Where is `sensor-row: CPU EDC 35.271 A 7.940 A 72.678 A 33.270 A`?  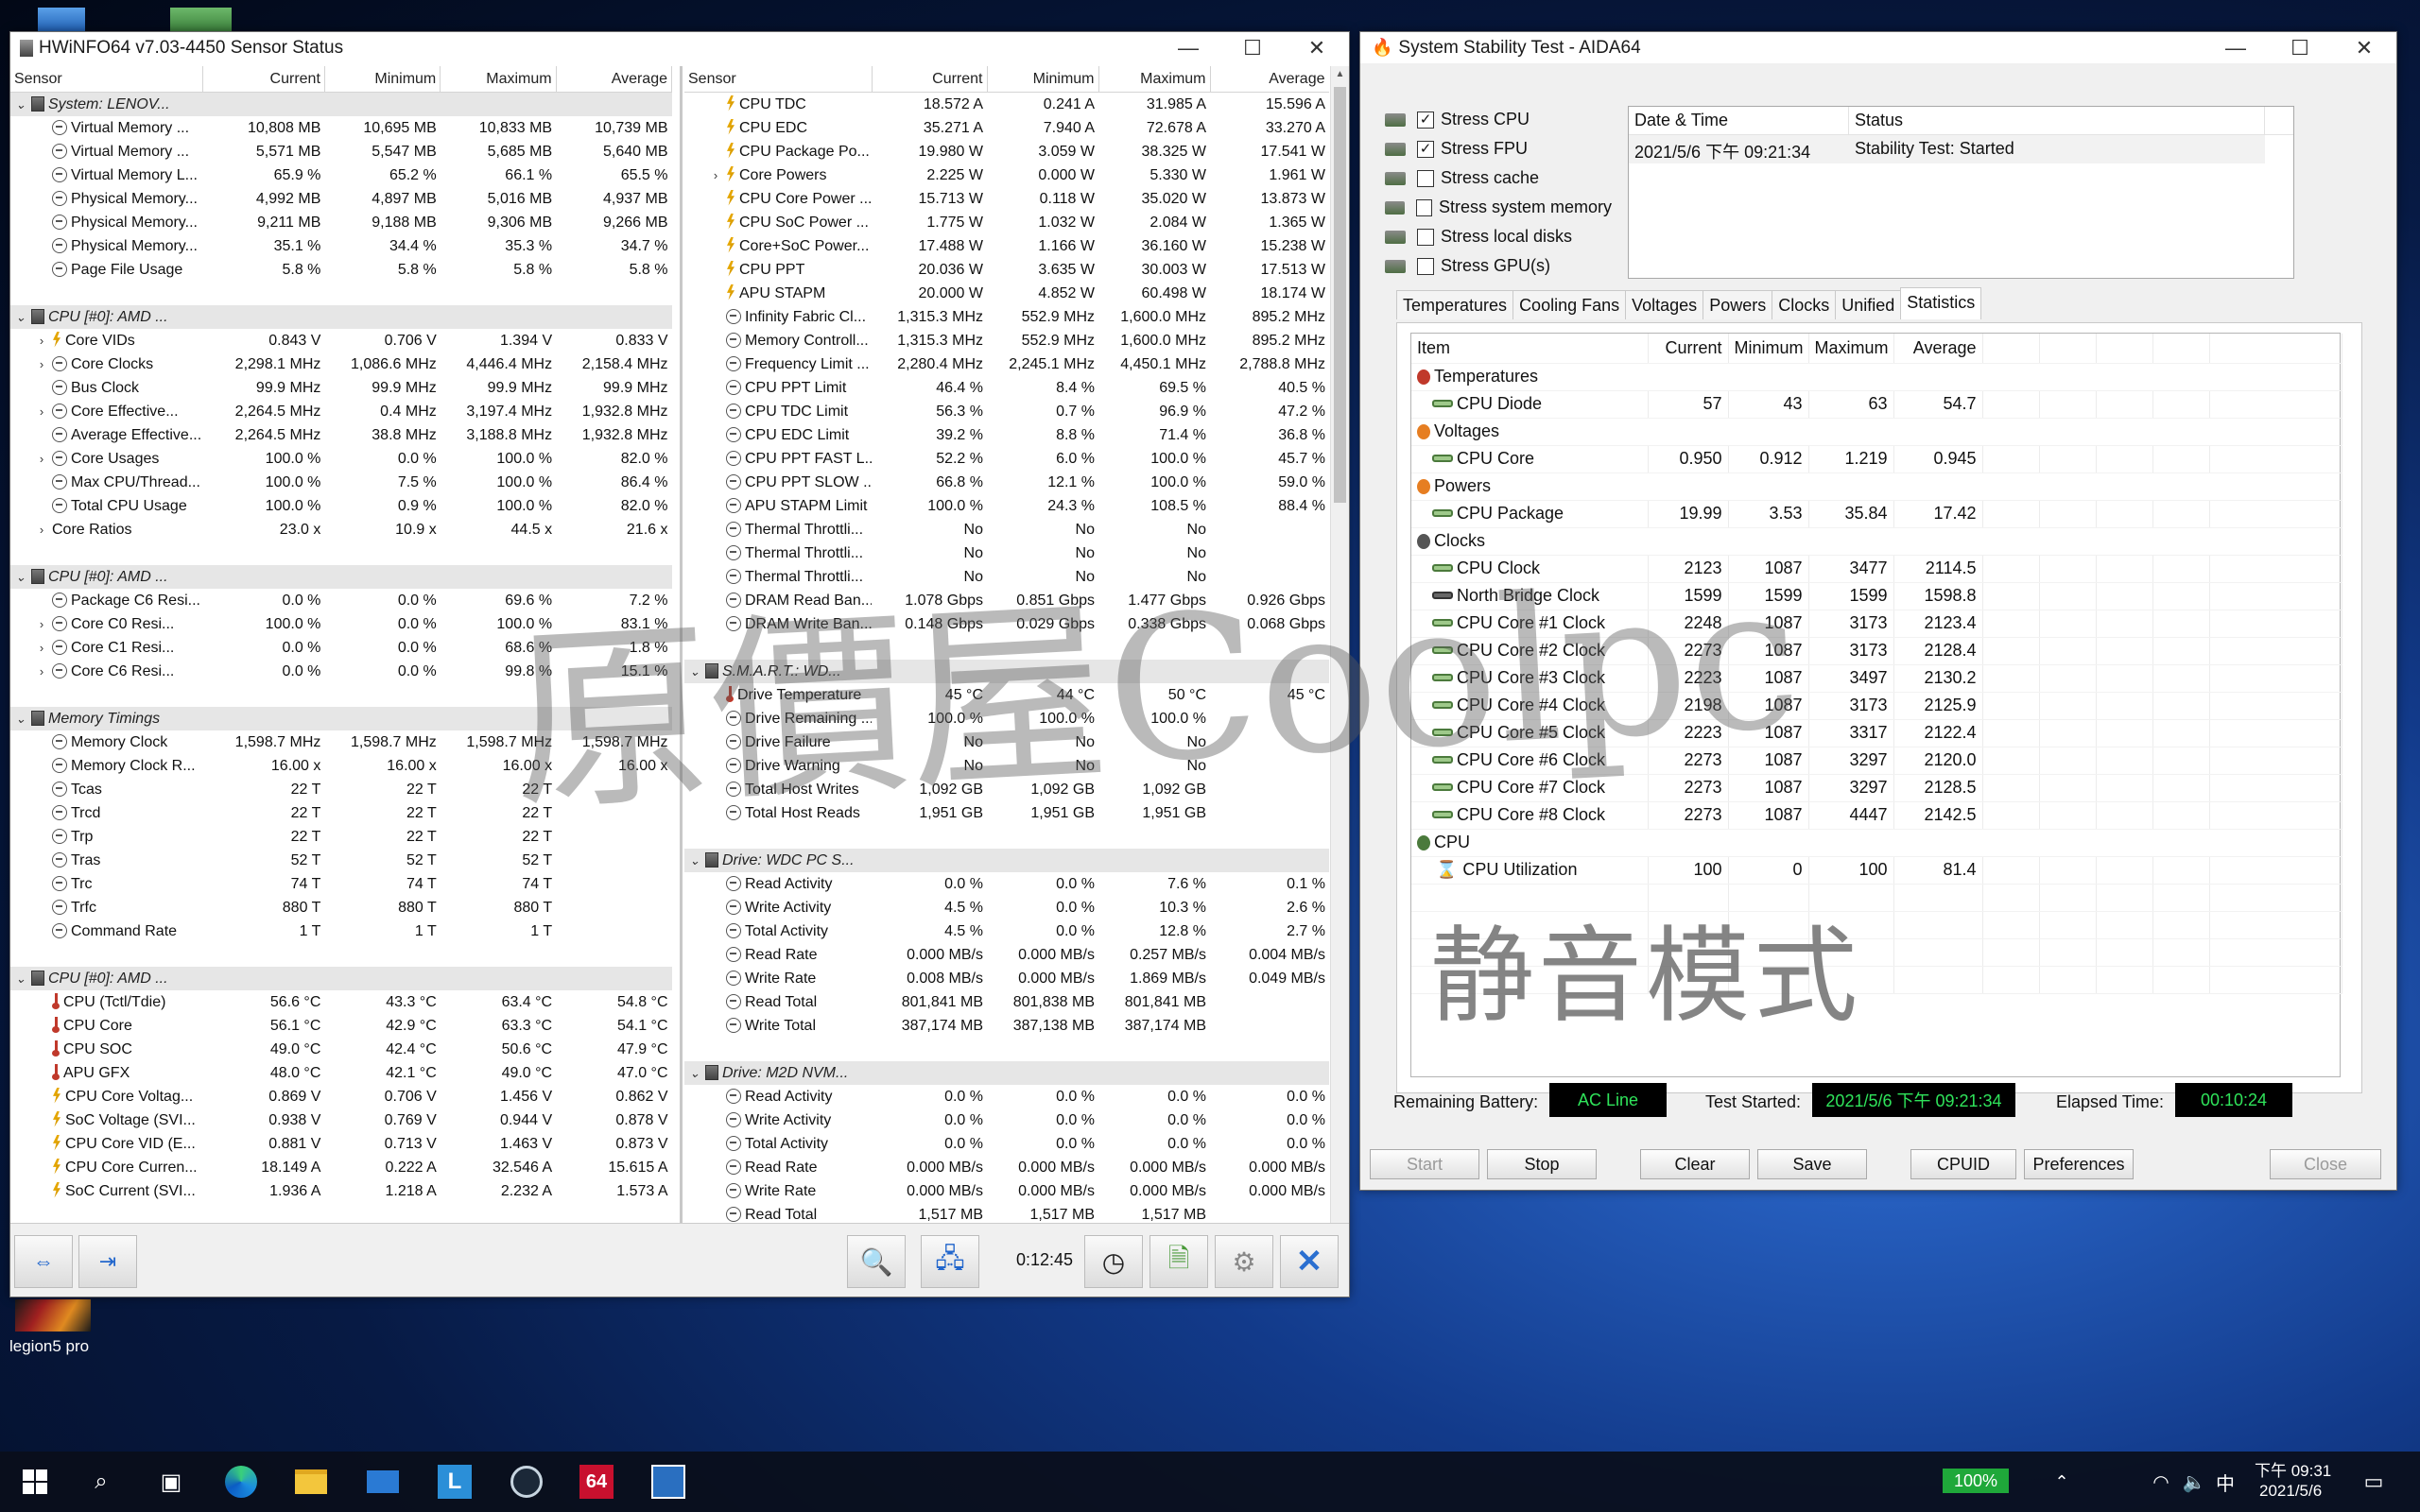 sensor-row: CPU EDC 35.271 A 7.940 A 72.678 A 33.270 A is located at coordinates (1006, 128).